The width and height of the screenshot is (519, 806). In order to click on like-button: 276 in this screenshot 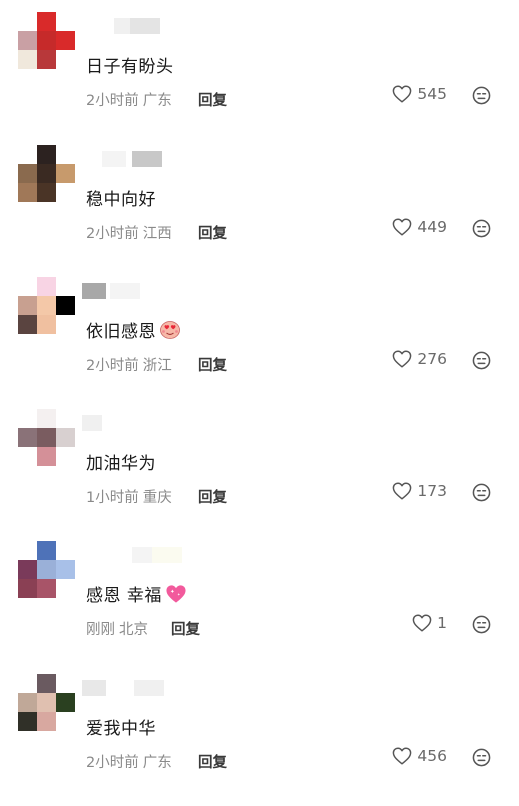, I will do `click(419, 359)`.